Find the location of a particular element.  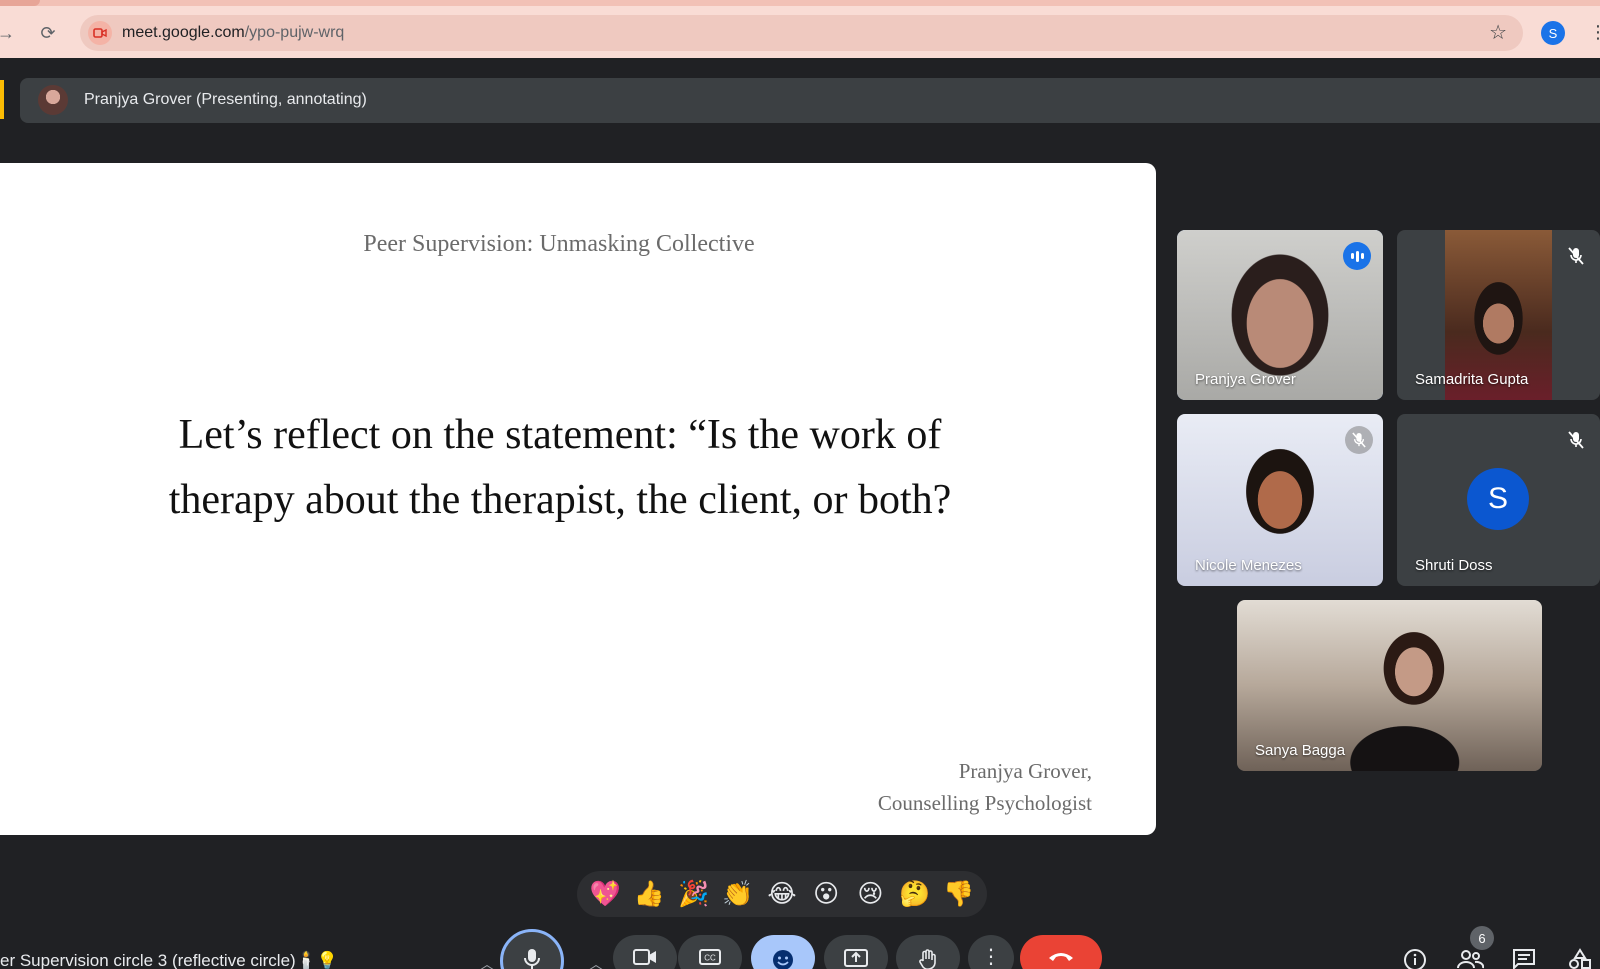

url-text: meet.google.com/ypo-pujw-wrq is located at coordinates (233, 33).